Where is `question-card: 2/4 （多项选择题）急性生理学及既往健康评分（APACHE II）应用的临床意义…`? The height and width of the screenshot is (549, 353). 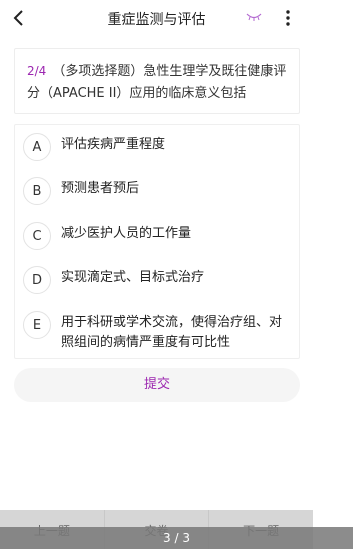
question-card: 2/4 （多项选择题）急性生理学及既往健康评分（APACHE II）应用的临床意义… is located at coordinates (157, 81).